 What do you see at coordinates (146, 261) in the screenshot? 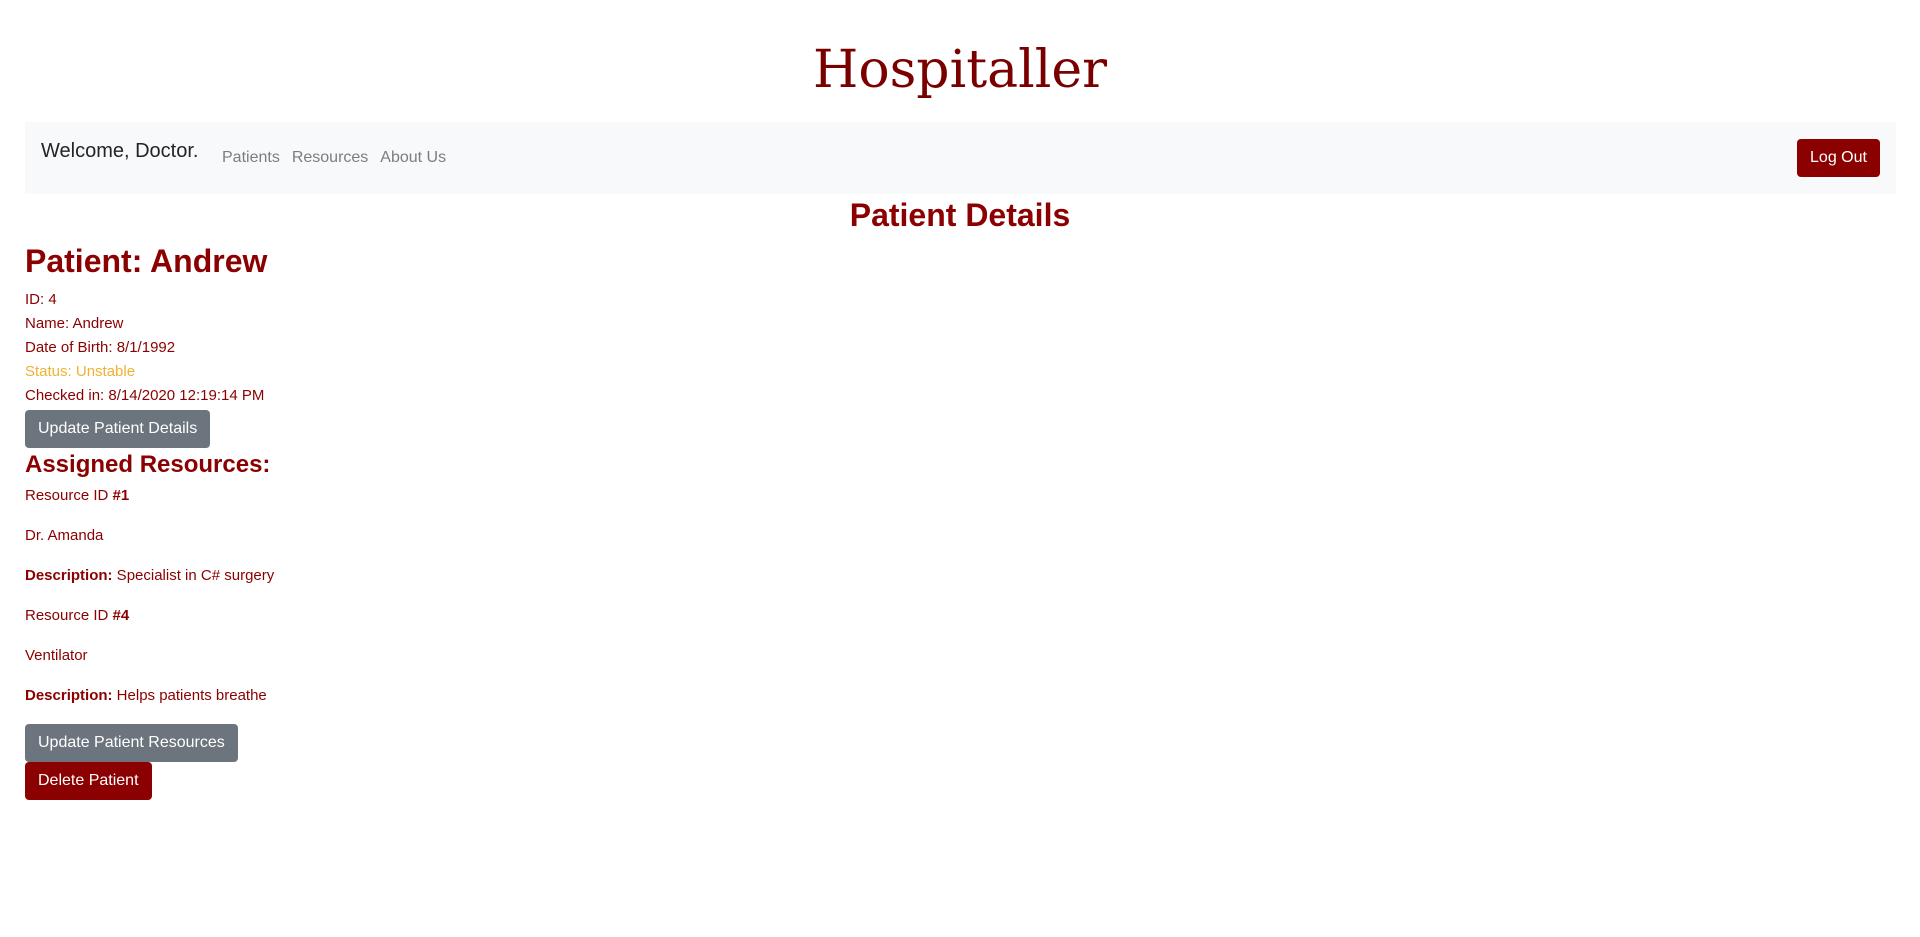
I see `patient-heading: Patient: Andrew` at bounding box center [146, 261].